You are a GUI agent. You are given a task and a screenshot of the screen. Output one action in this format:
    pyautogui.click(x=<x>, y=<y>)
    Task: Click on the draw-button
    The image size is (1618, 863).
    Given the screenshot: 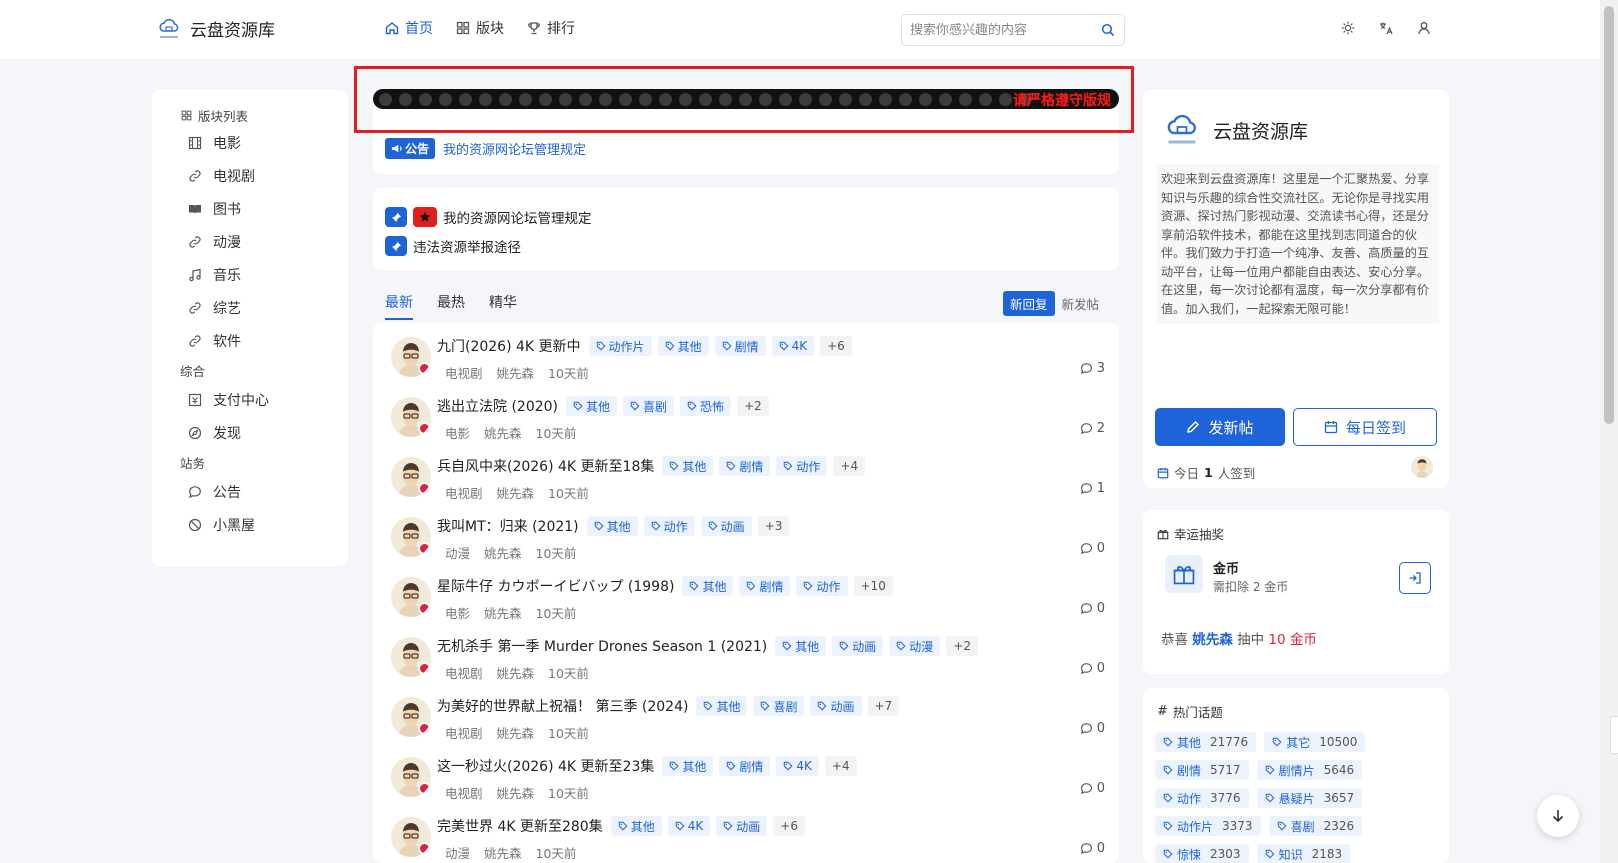 What is the action you would take?
    pyautogui.click(x=1415, y=578)
    